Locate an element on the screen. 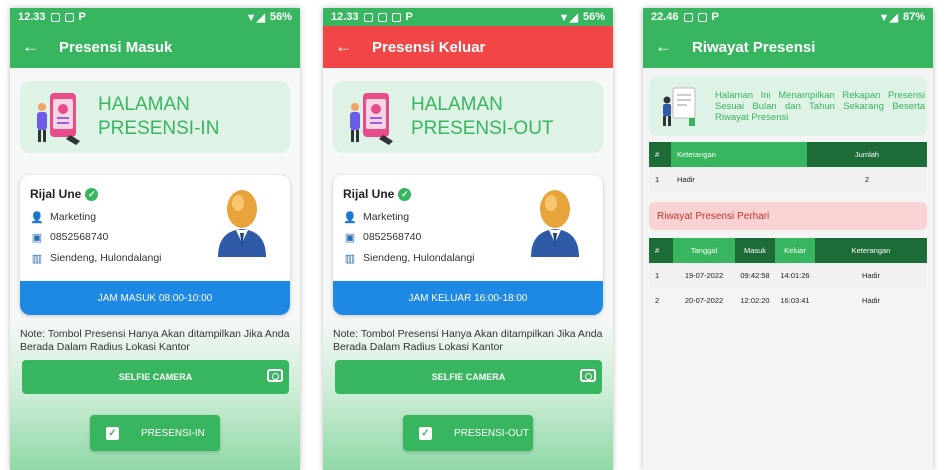 This screenshot has height=470, width=945. col-header: Masuk is located at coordinates (755, 250).